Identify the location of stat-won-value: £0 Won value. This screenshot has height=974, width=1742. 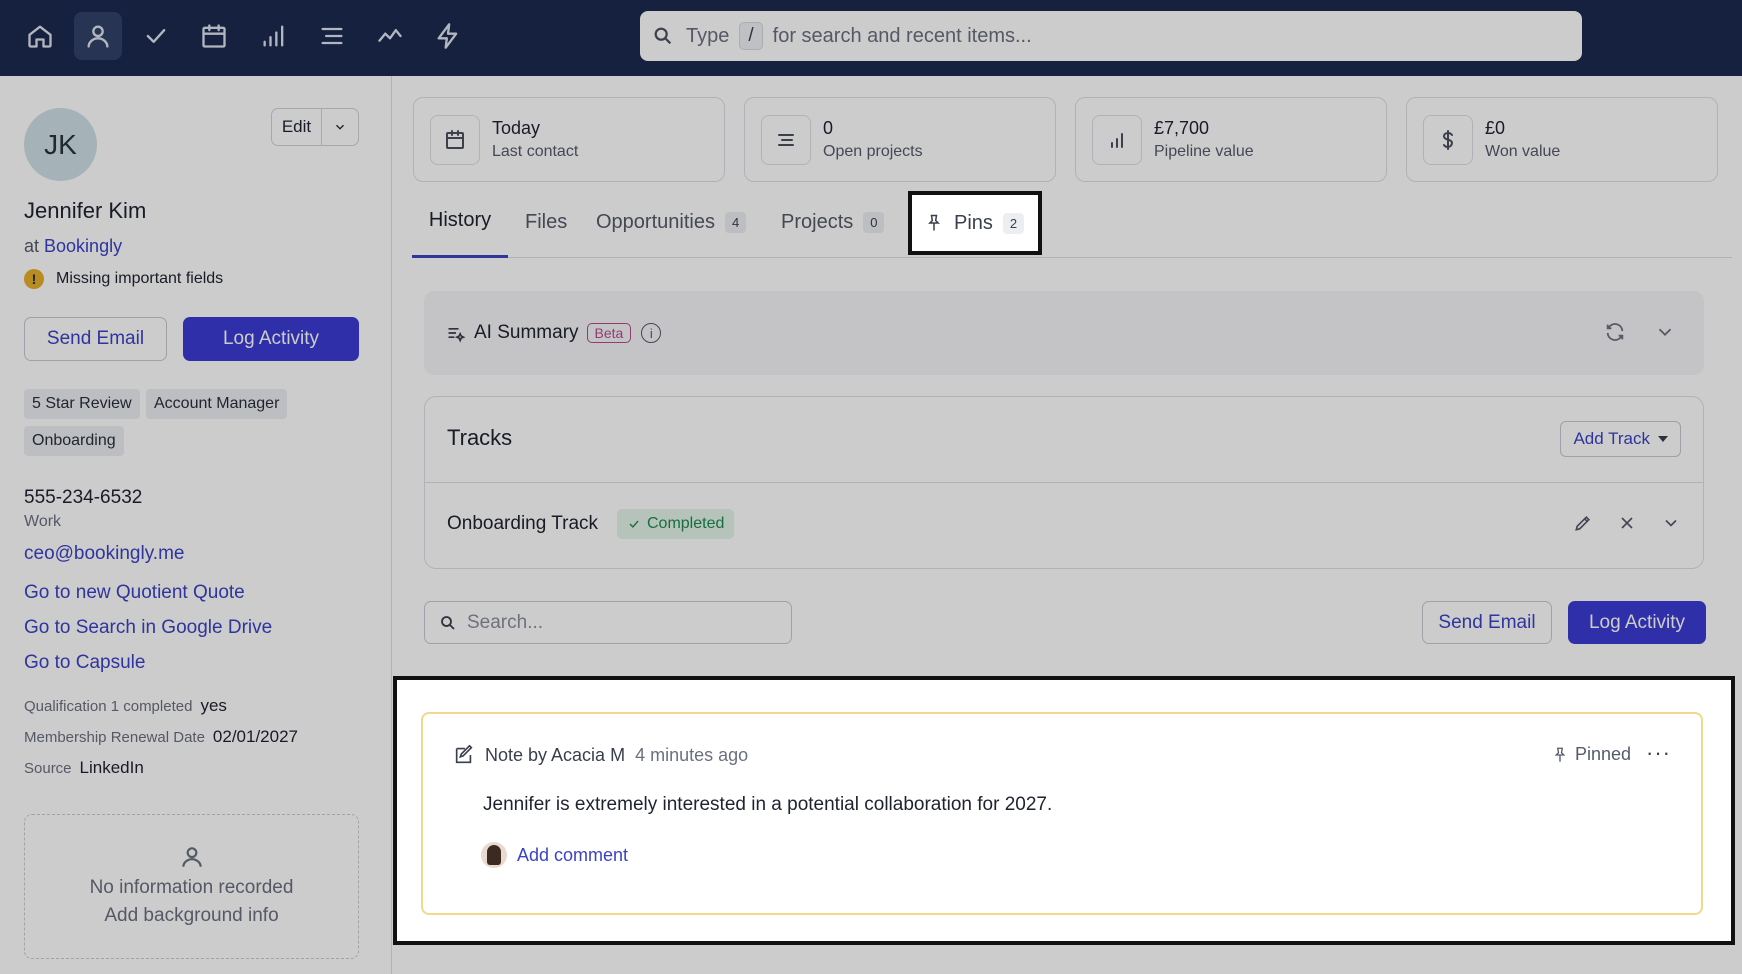
(1562, 139).